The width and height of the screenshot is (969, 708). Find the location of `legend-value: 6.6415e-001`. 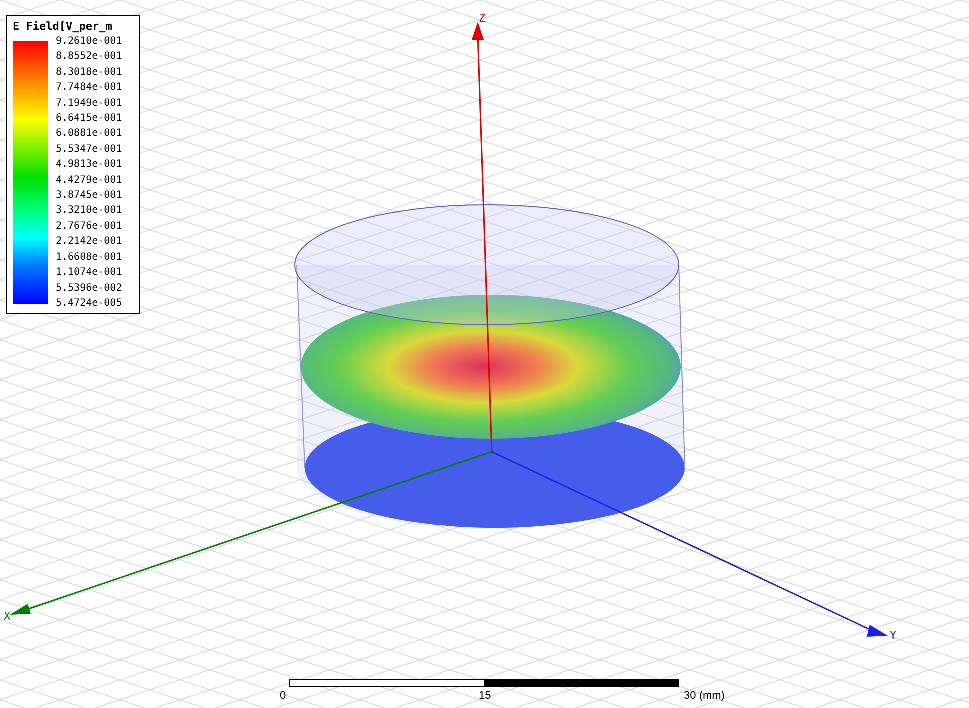

legend-value: 6.6415e-001 is located at coordinates (89, 118).